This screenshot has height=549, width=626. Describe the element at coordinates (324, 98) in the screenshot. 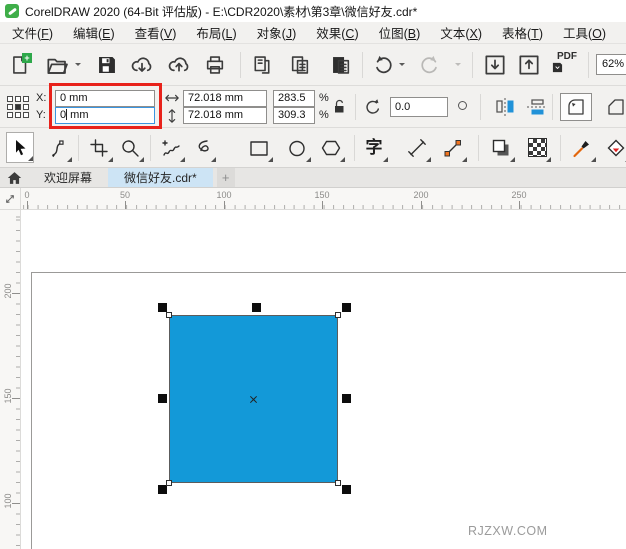

I see `percent-x-label: %` at that location.